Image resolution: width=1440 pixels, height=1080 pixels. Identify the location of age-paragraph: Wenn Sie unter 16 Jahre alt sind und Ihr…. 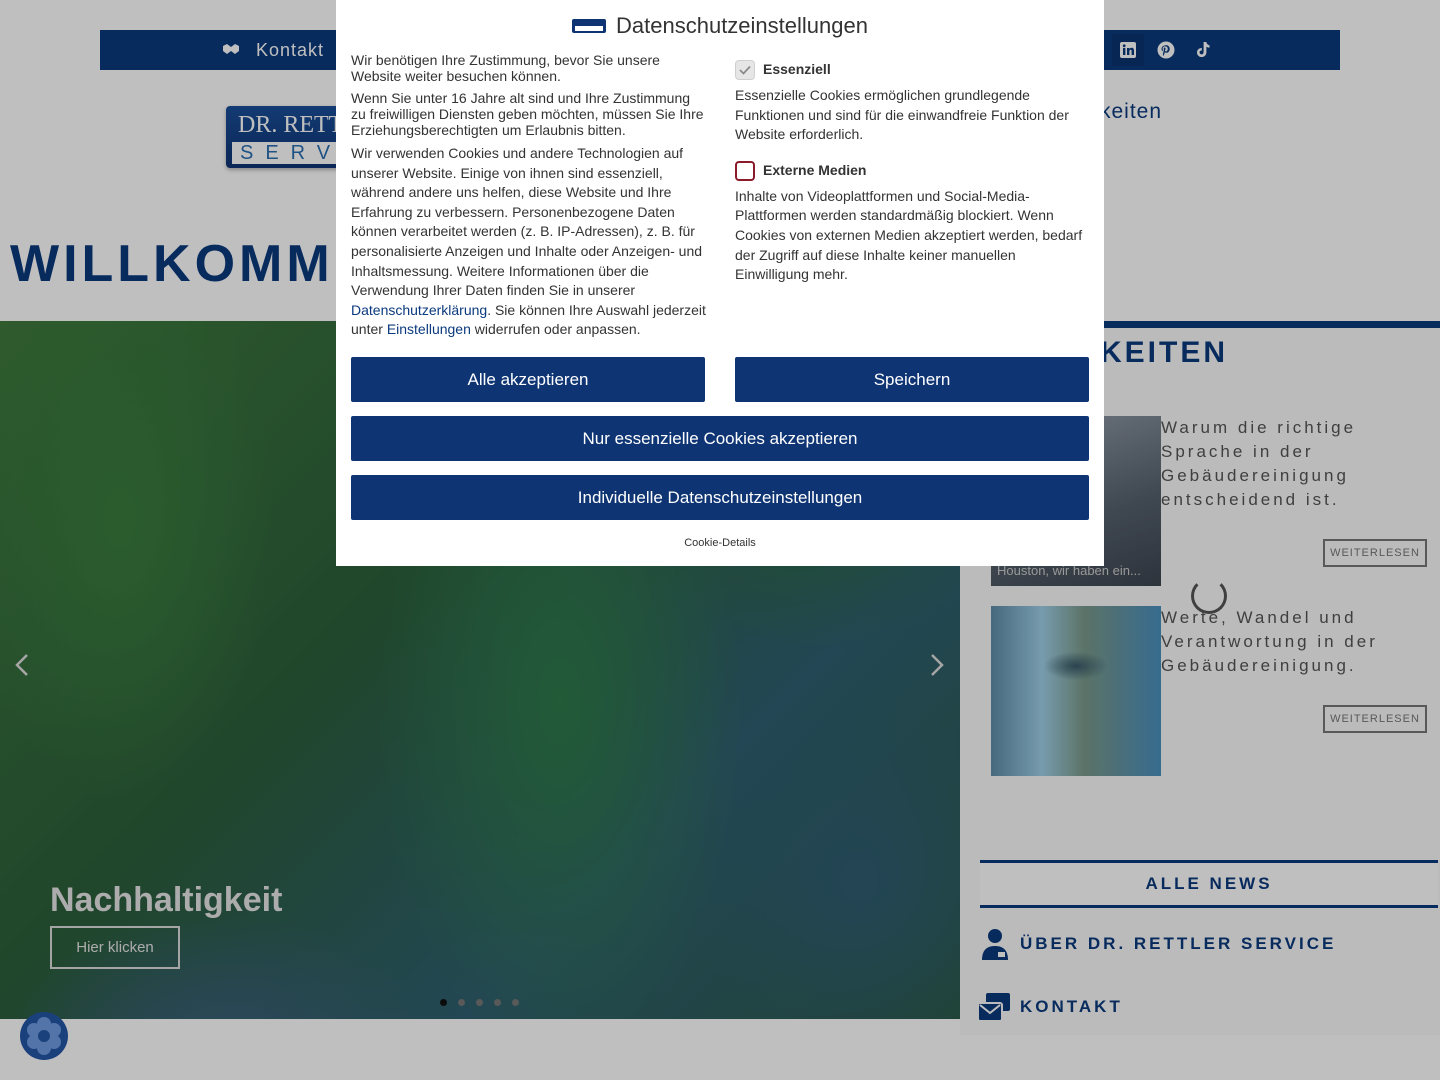
(527, 114).